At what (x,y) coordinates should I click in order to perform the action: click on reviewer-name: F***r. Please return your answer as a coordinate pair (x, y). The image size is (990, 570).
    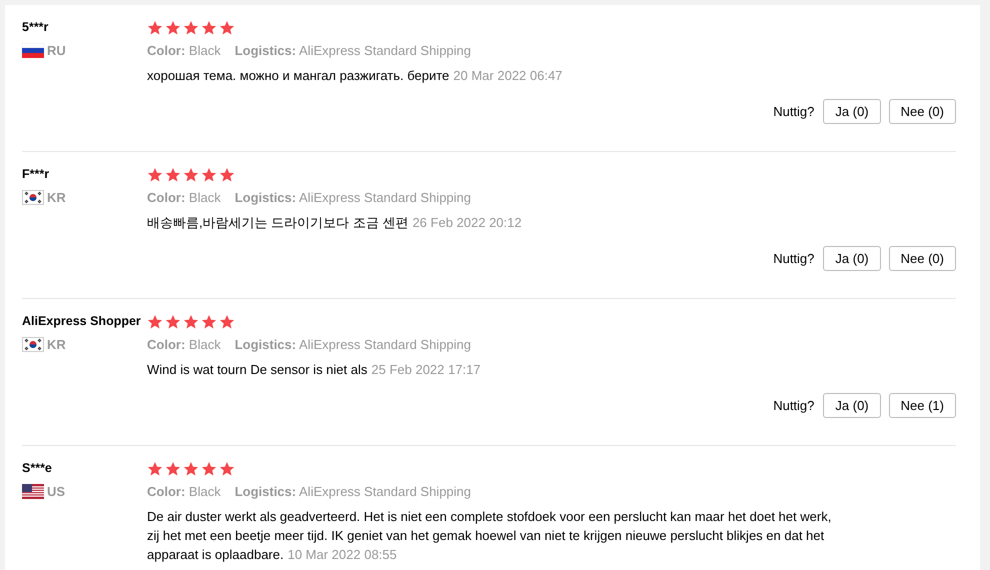
    Looking at the image, I should click on (36, 174).